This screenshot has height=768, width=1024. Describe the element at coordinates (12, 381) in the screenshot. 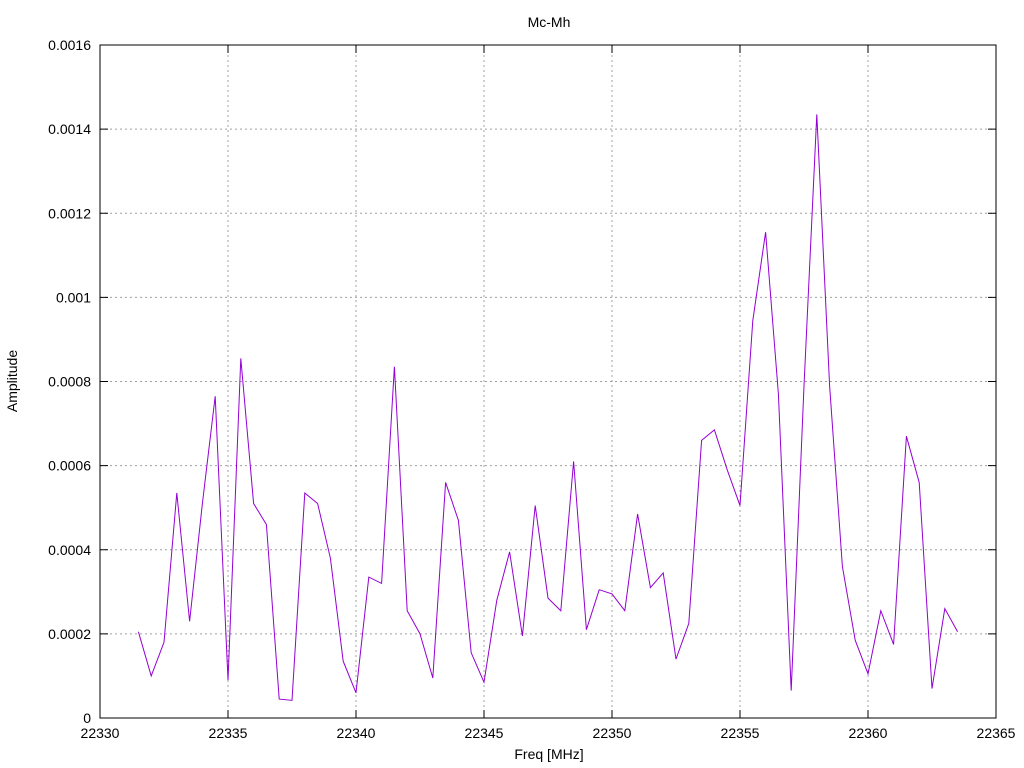

I see `y-axis-title: Amplitude` at that location.